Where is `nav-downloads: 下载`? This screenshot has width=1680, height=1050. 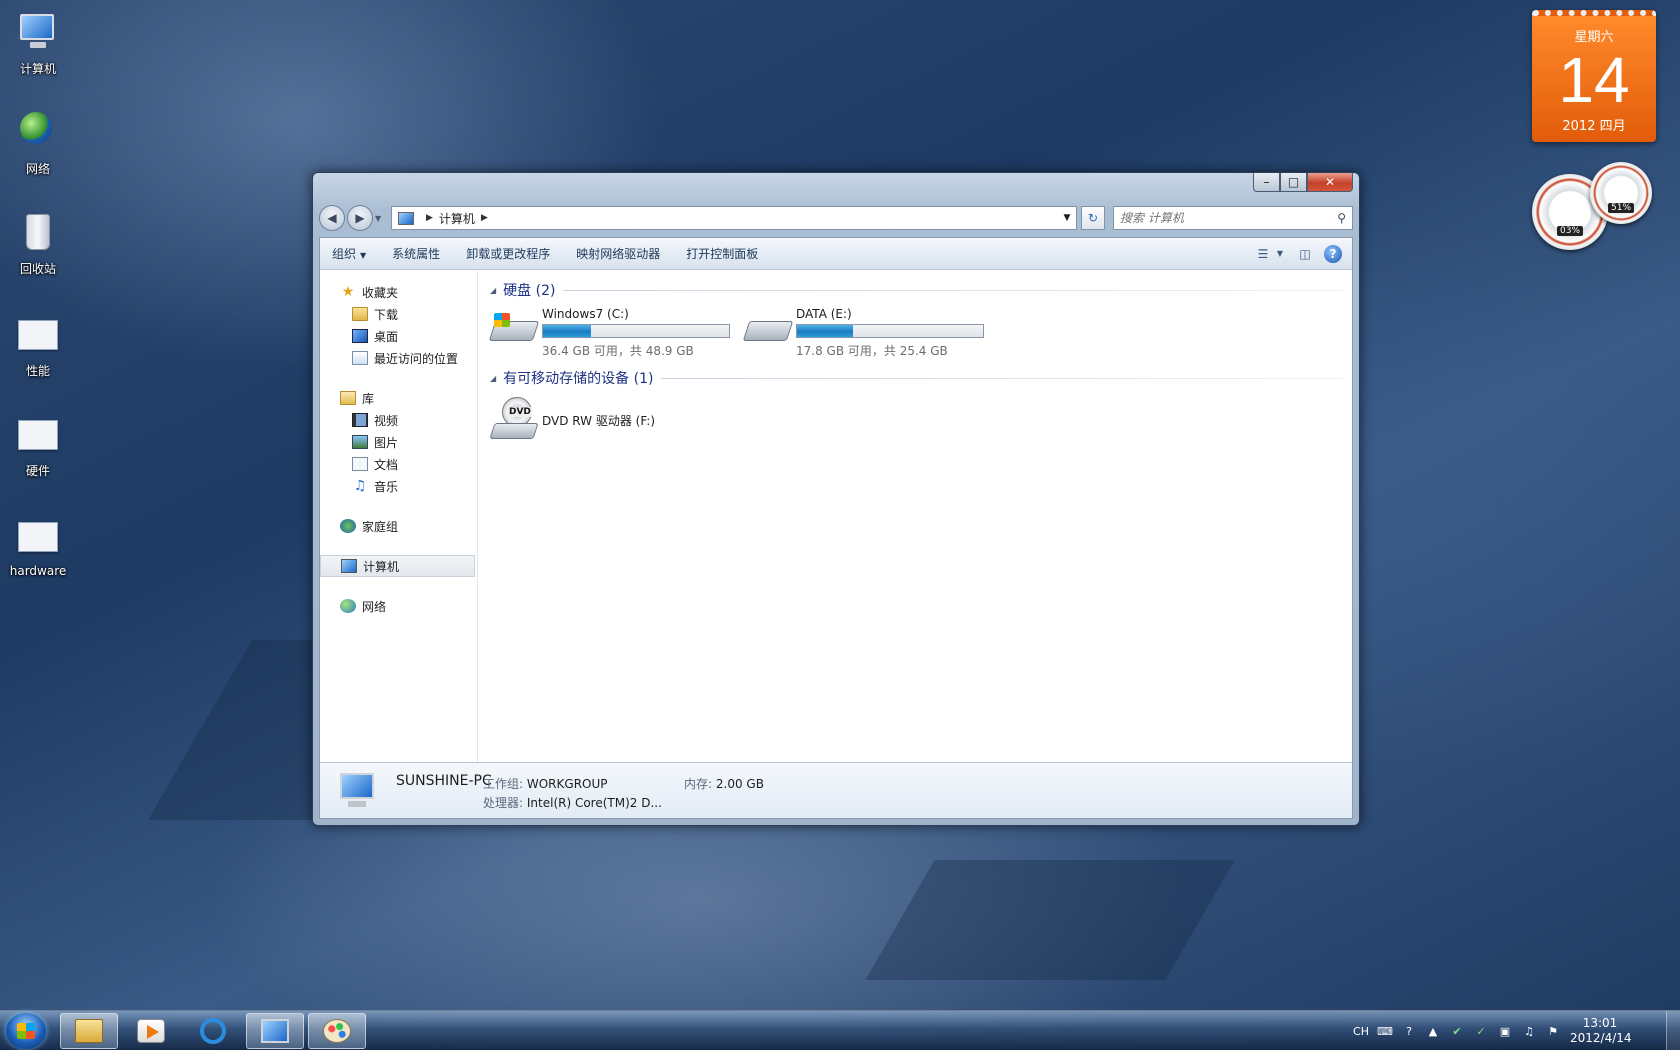 nav-downloads: 下载 is located at coordinates (398, 314).